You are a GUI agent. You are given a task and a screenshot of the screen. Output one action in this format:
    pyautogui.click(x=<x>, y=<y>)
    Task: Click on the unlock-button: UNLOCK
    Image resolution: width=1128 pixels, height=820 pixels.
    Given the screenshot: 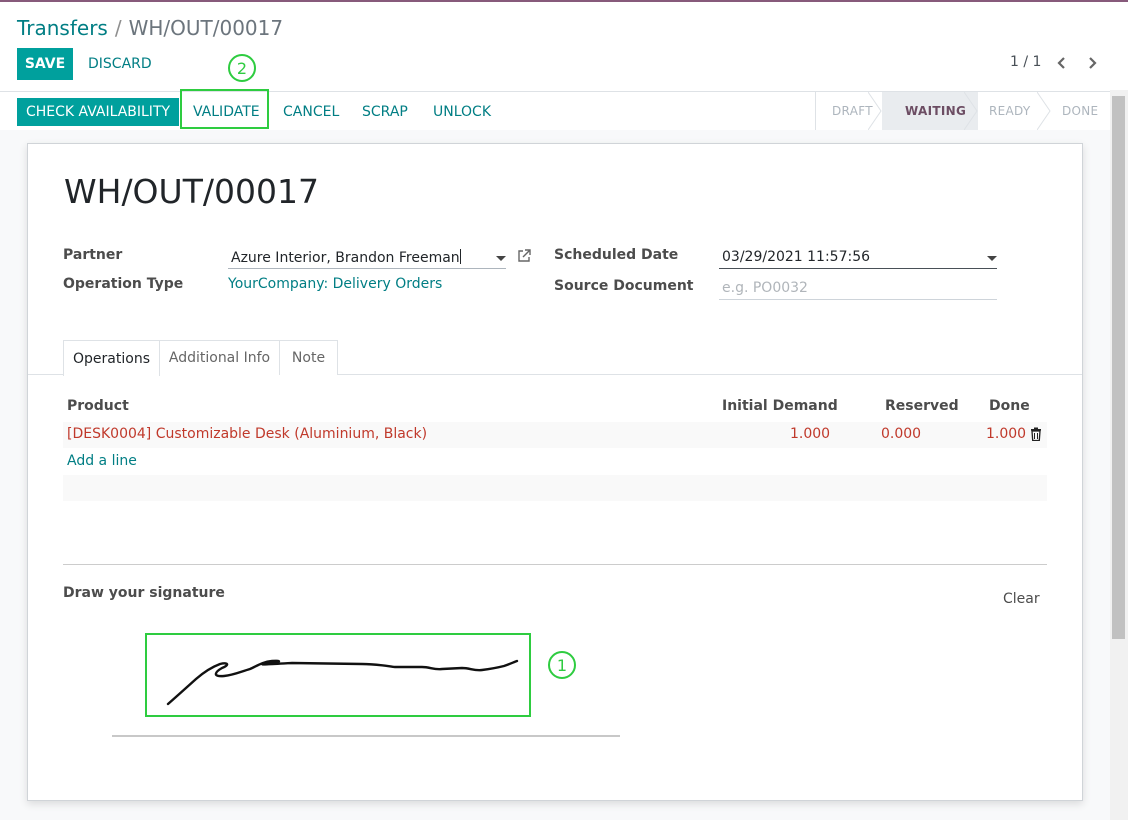 What is the action you would take?
    pyautogui.click(x=462, y=112)
    